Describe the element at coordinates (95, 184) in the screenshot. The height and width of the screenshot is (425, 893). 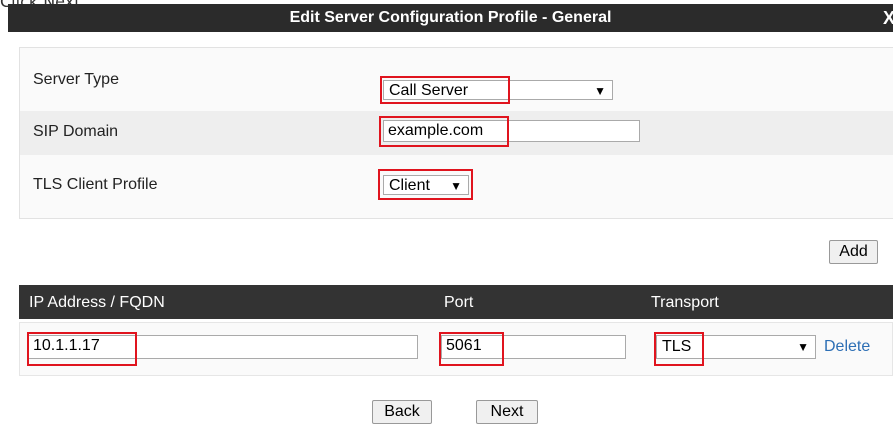
I see `tls-client-profile-label: TLS Client Profile` at that location.